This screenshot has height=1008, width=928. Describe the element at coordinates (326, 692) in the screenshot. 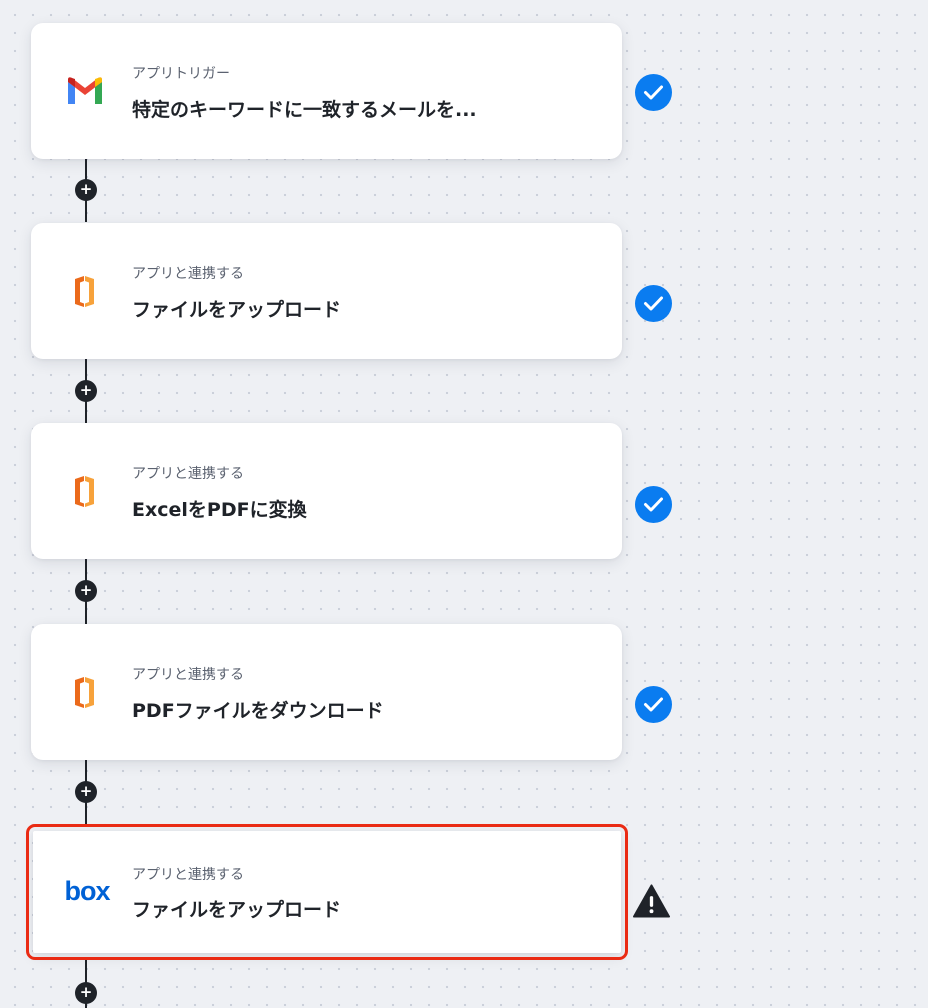

I see `flow-step-card: アプリと連携する PDFファイルをダウンロード` at that location.